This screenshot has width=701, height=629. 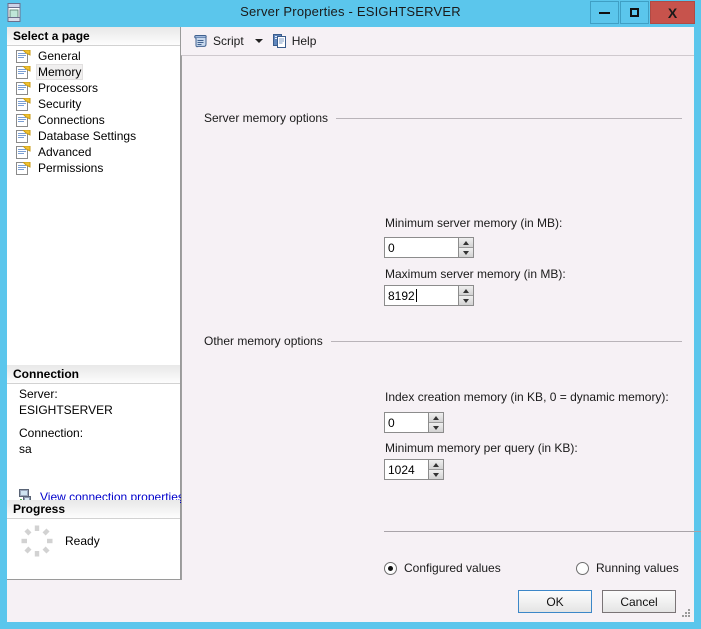 I want to click on dialog-footer: OK Cancel, so click(x=350, y=601).